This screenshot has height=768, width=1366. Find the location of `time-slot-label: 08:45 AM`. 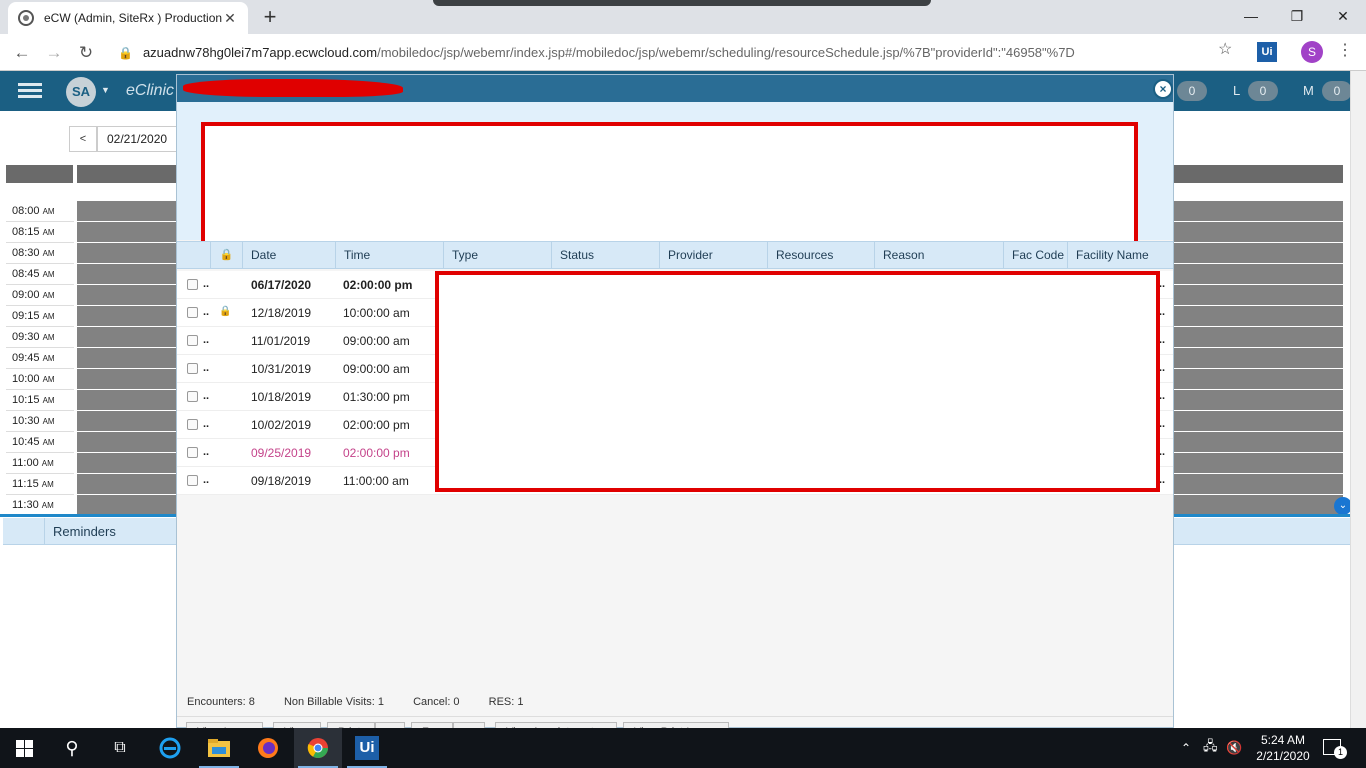

time-slot-label: 08:45 AM is located at coordinates (40, 274).